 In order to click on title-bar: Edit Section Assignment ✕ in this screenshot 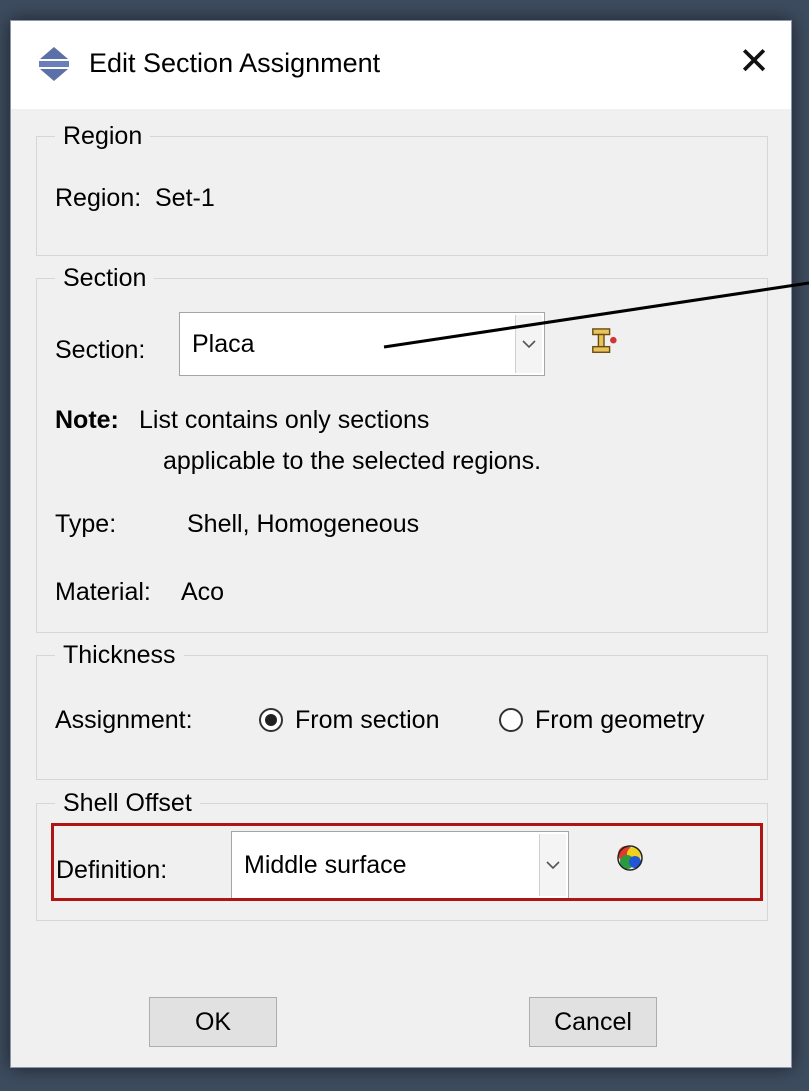, I will do `click(401, 65)`.